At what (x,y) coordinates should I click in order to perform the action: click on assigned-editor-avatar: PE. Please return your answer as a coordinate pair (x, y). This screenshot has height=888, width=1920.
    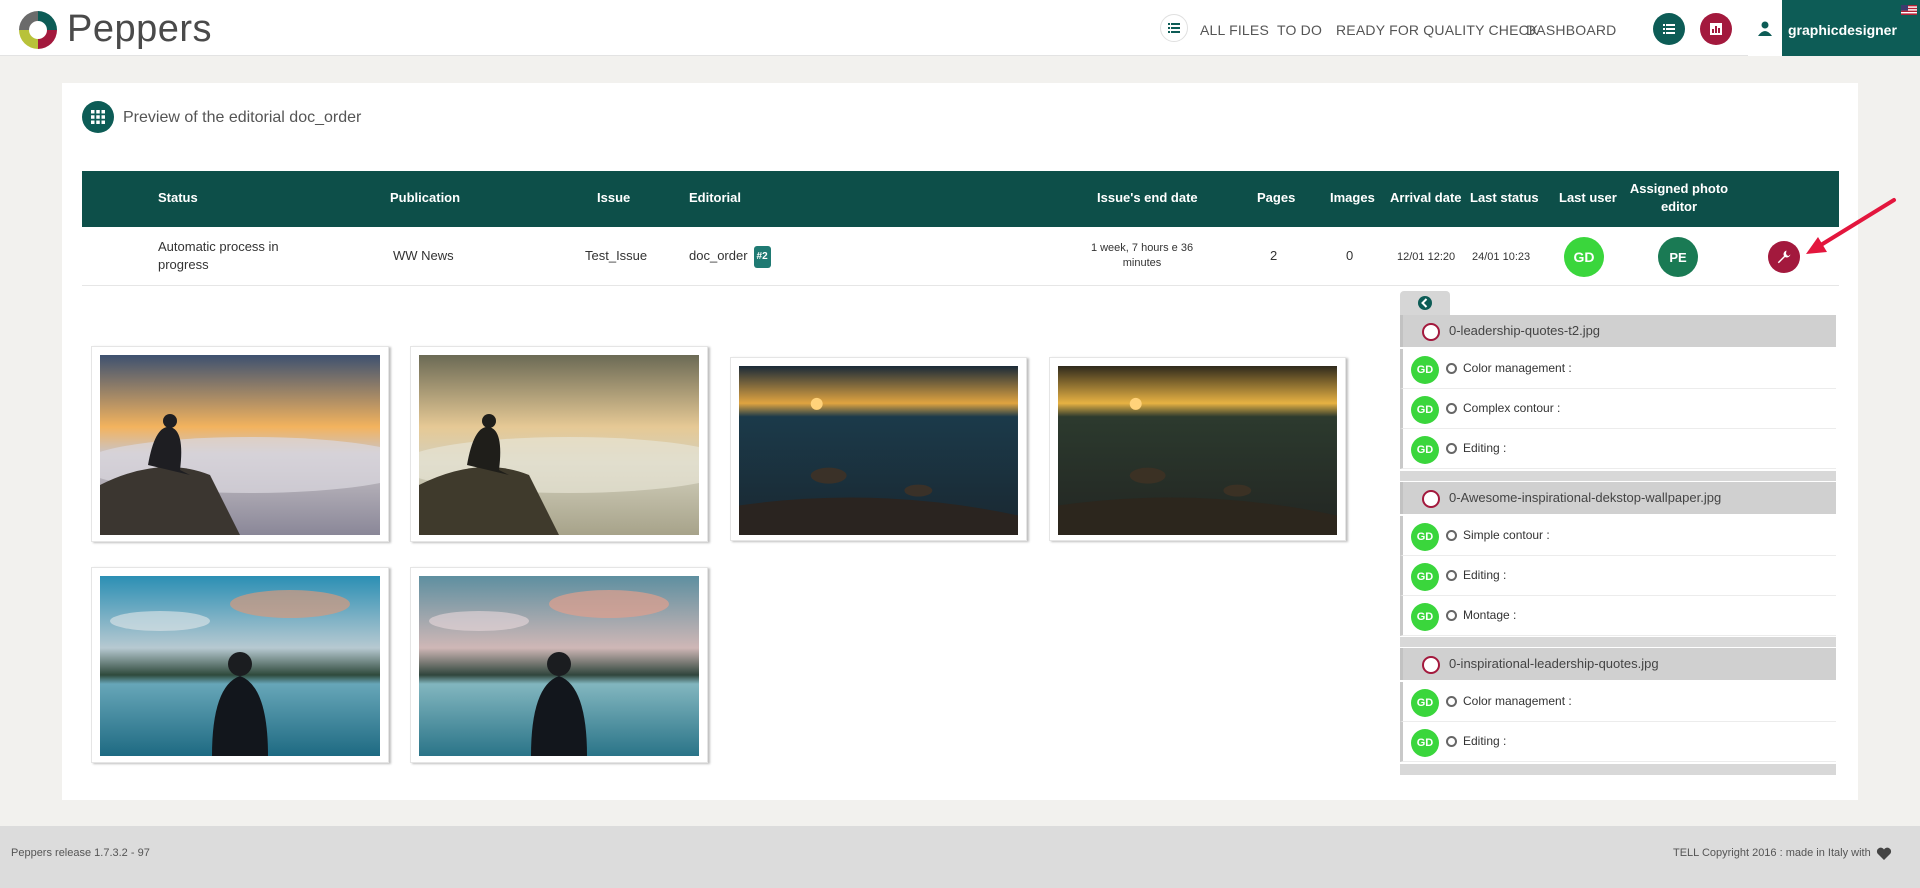
    Looking at the image, I should click on (1678, 257).